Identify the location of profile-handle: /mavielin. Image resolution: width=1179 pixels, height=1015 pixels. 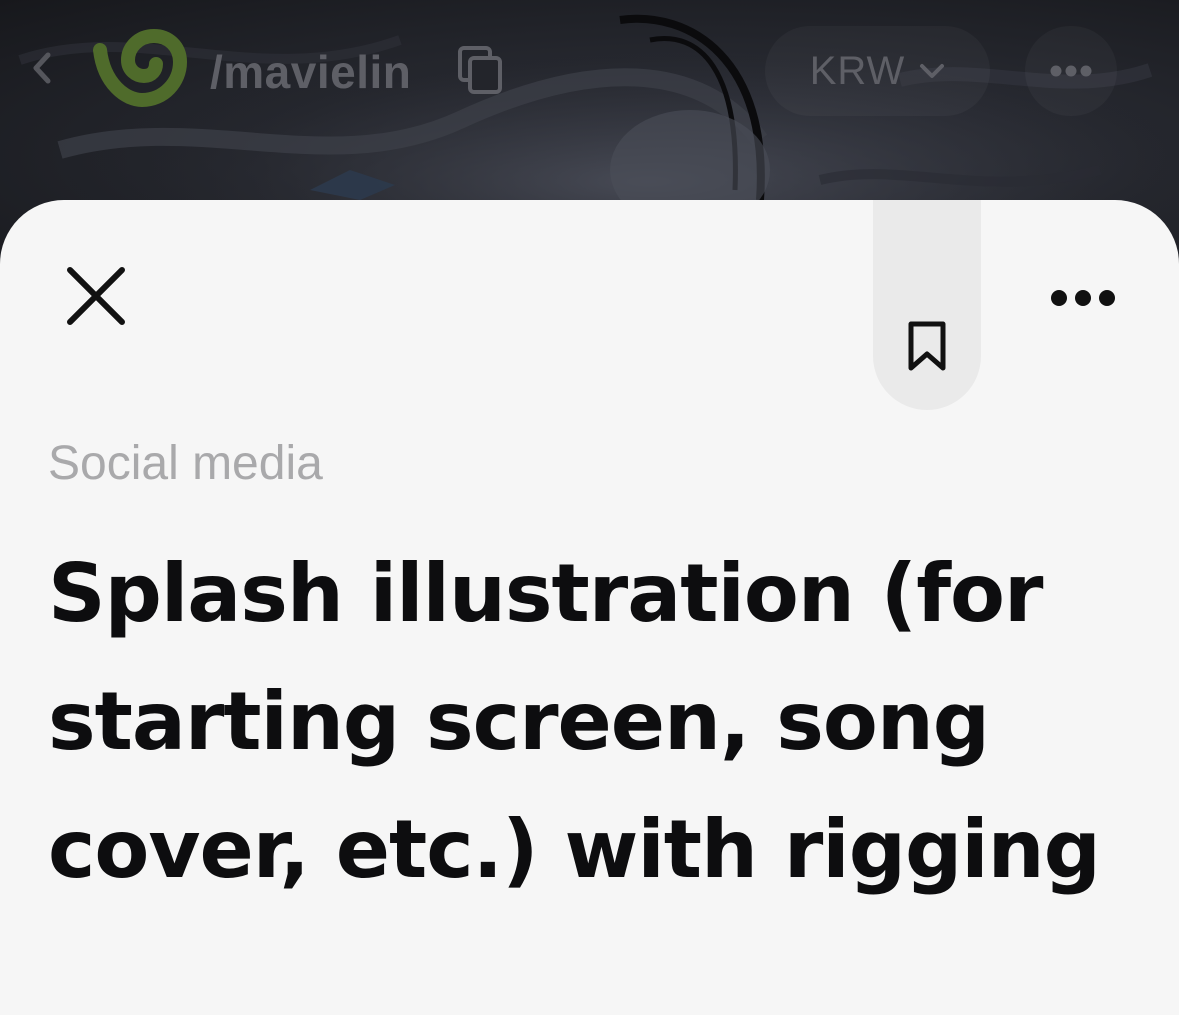
(310, 72).